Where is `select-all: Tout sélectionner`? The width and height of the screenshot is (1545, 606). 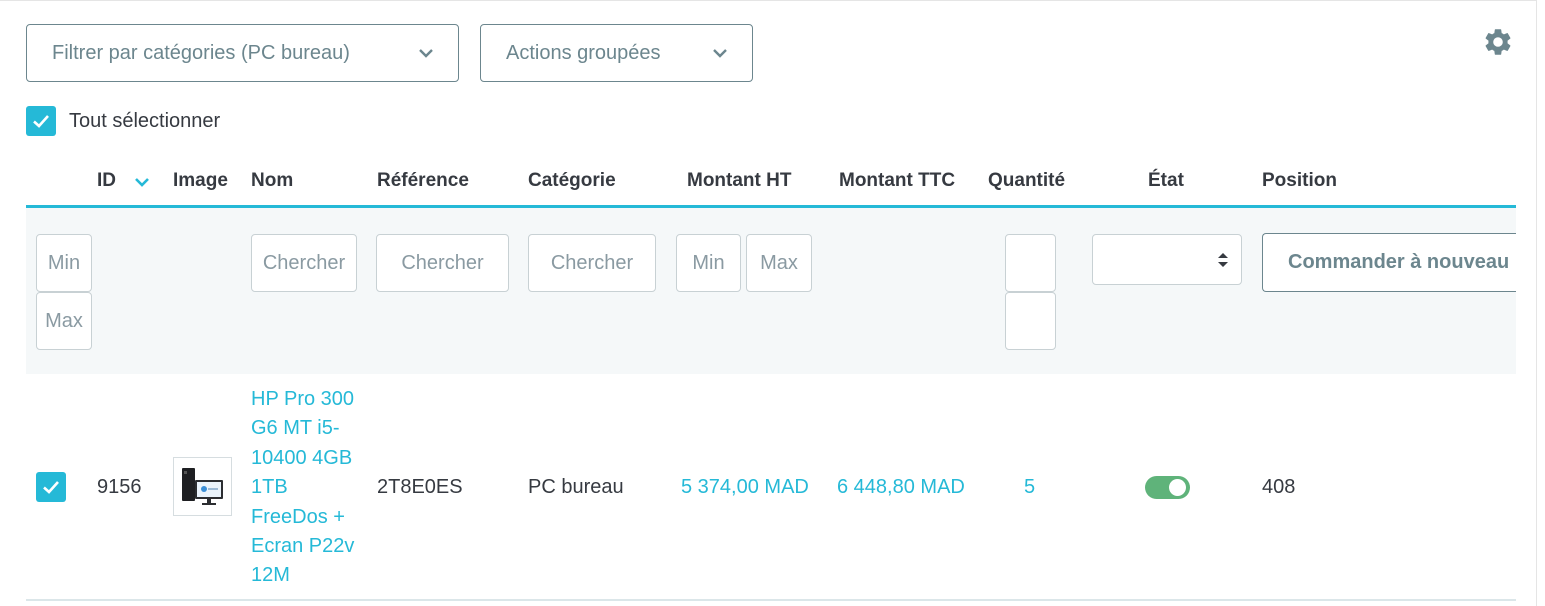 select-all: Tout sélectionner is located at coordinates (123, 121).